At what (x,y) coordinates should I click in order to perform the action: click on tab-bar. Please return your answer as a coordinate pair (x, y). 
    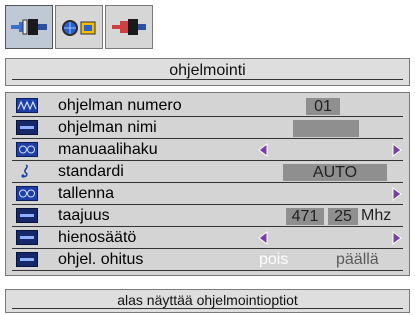
    Looking at the image, I should click on (80, 27).